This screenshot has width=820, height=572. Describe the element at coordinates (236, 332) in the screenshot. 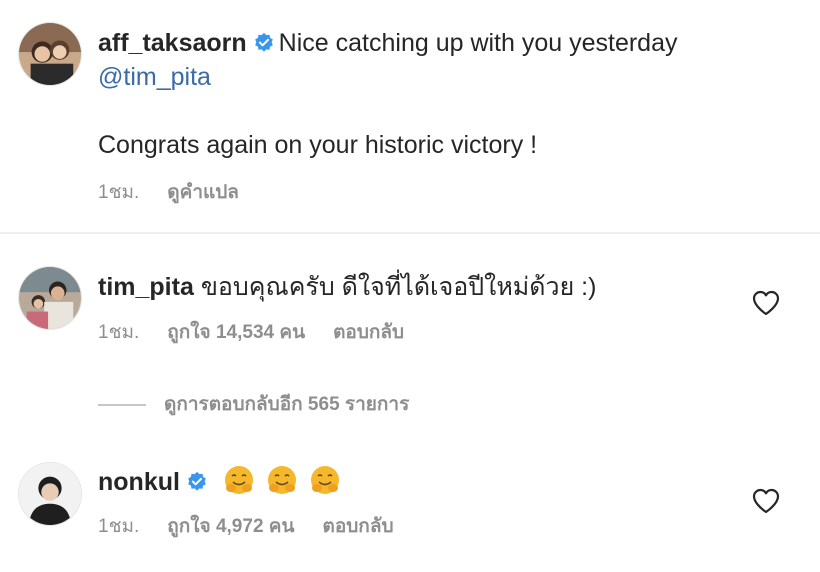

I see `likes-count: ถูกใจ 14,534 คน` at that location.